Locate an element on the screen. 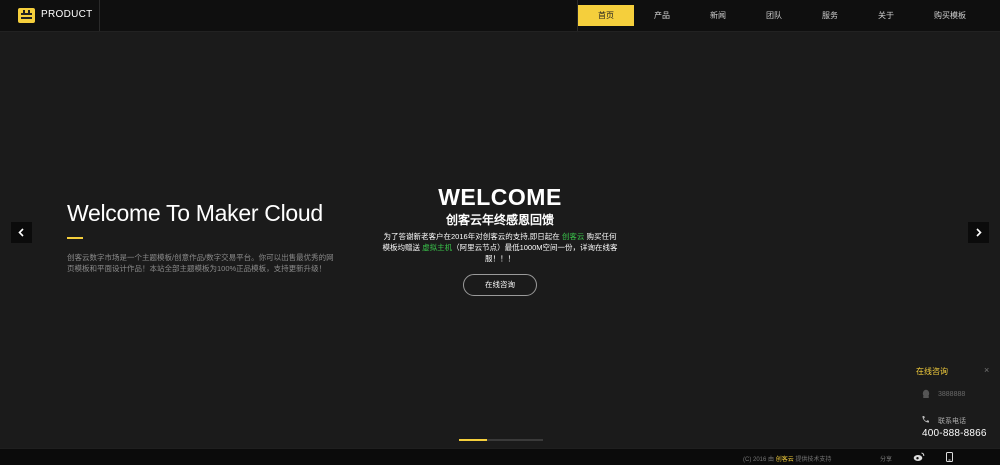 The height and width of the screenshot is (465, 1000). chevron-left-icon is located at coordinates (21, 232).